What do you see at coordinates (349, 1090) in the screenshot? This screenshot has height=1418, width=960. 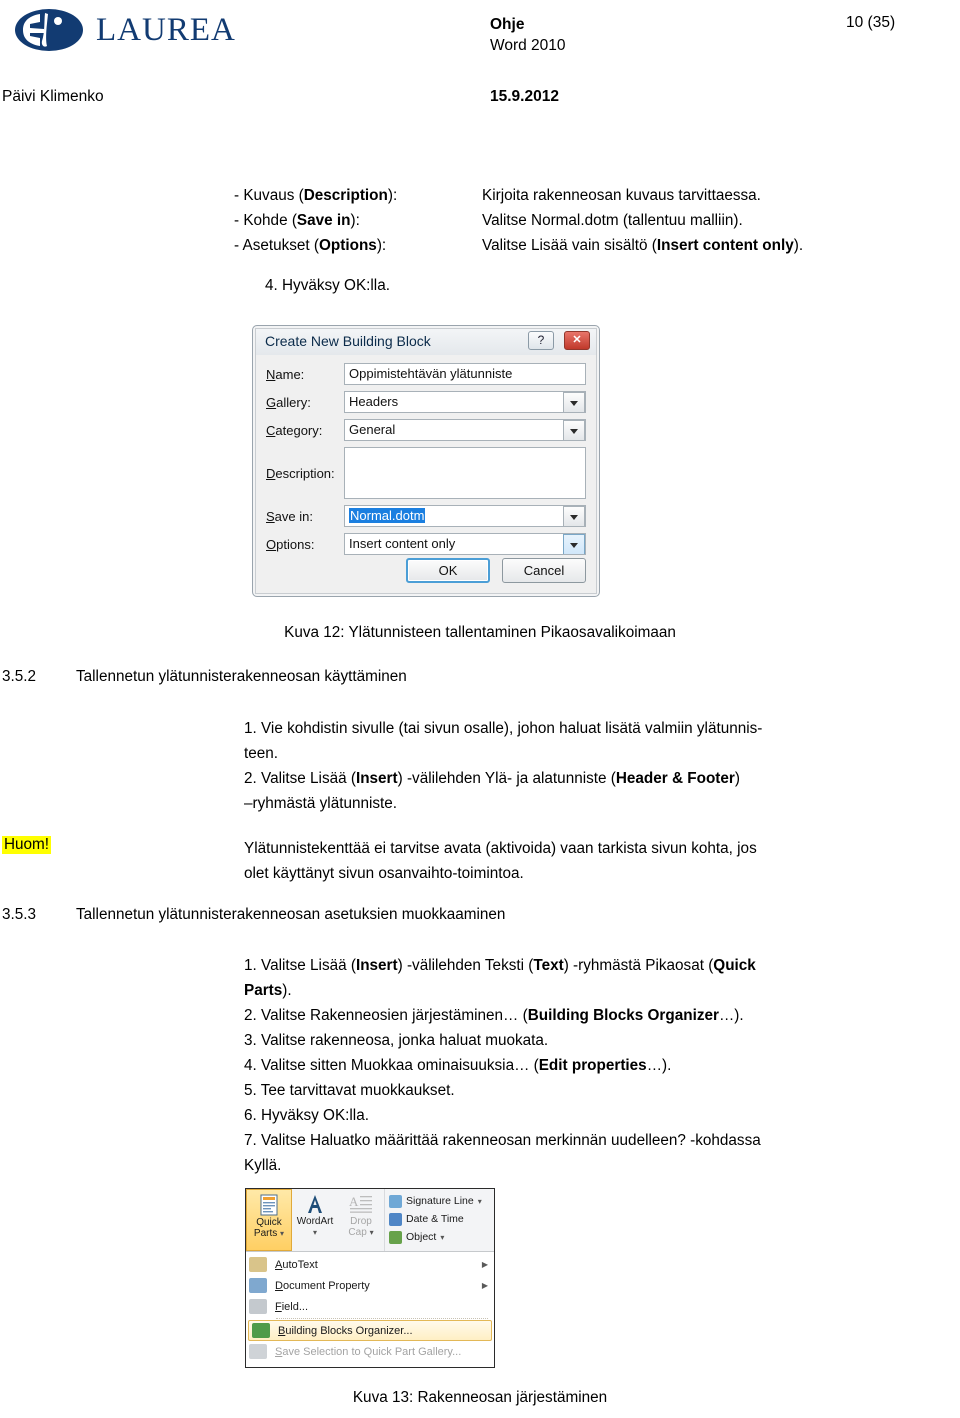 I see `list-item: 5. Tee tarvittavat muokkaukset.` at bounding box center [349, 1090].